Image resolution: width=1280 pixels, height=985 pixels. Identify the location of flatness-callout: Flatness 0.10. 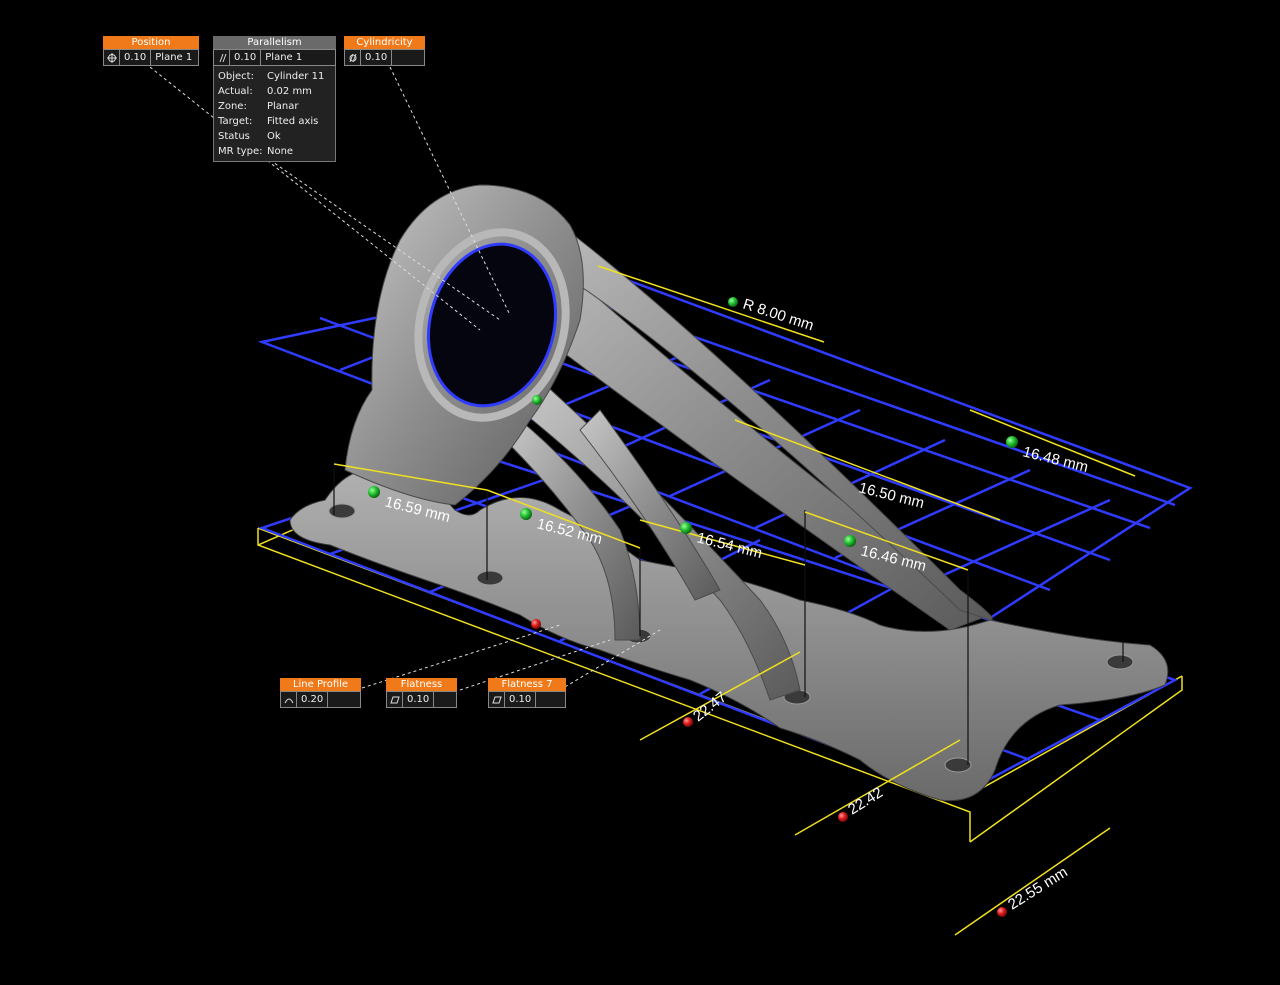
(421, 693).